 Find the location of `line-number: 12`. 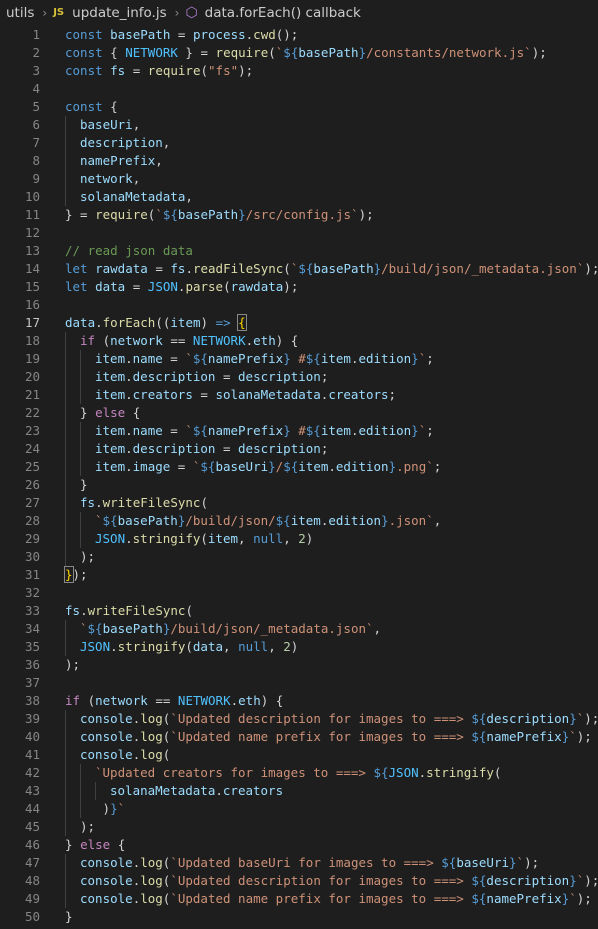

line-number: 12 is located at coordinates (32, 232).